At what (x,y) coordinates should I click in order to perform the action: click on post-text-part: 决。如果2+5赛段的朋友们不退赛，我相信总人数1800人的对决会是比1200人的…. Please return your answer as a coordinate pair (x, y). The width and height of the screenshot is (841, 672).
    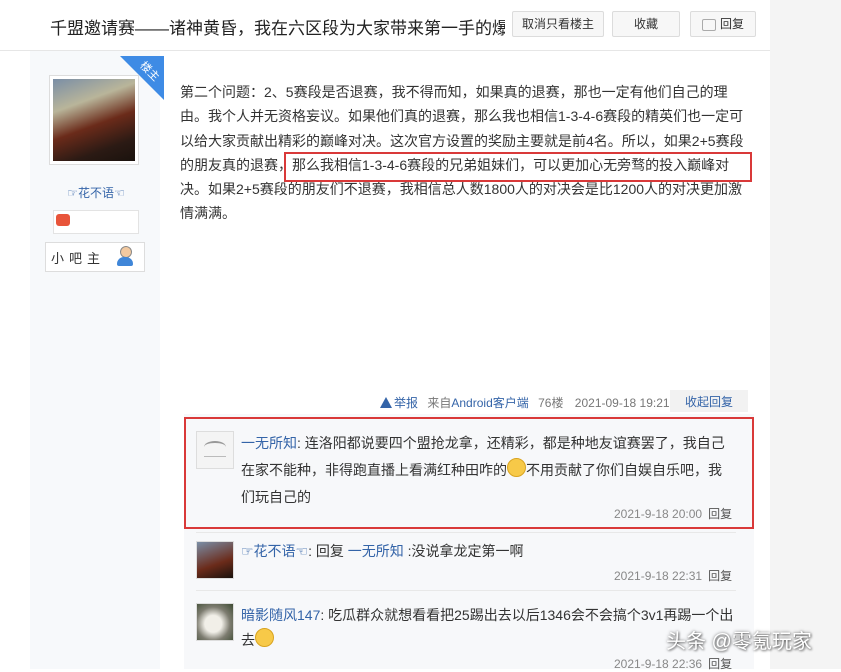
    Looking at the image, I should click on (461, 201).